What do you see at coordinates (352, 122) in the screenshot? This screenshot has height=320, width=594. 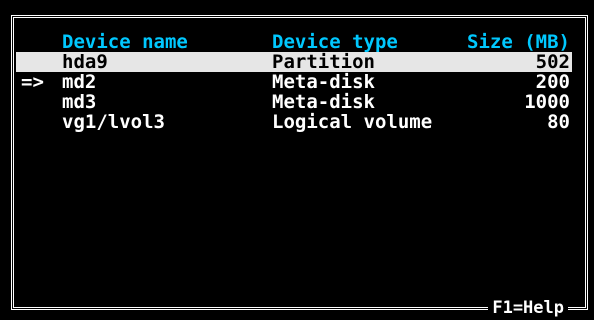 I see `row-device-type: Logical volume` at bounding box center [352, 122].